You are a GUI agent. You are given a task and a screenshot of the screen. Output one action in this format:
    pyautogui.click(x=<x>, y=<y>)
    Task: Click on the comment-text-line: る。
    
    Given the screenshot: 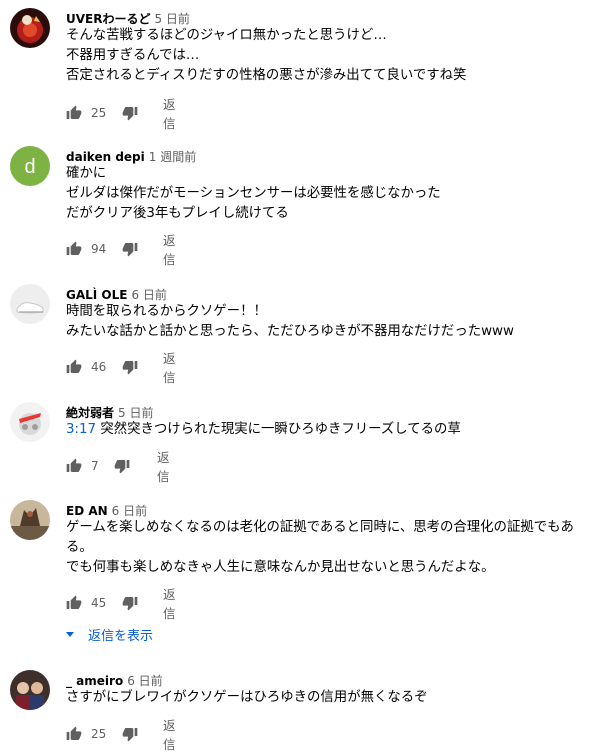 What is the action you would take?
    pyautogui.click(x=79, y=547)
    